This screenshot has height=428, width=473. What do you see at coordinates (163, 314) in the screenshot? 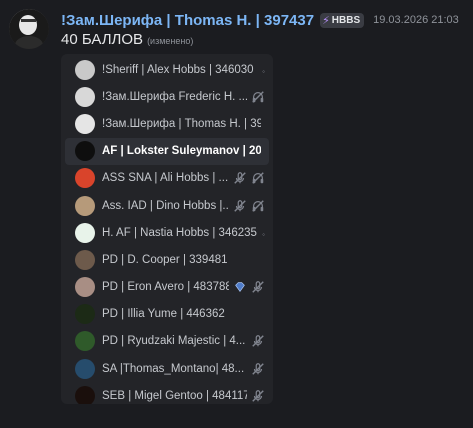
I see `member-name: PD | Illia Yume | 446362` at bounding box center [163, 314].